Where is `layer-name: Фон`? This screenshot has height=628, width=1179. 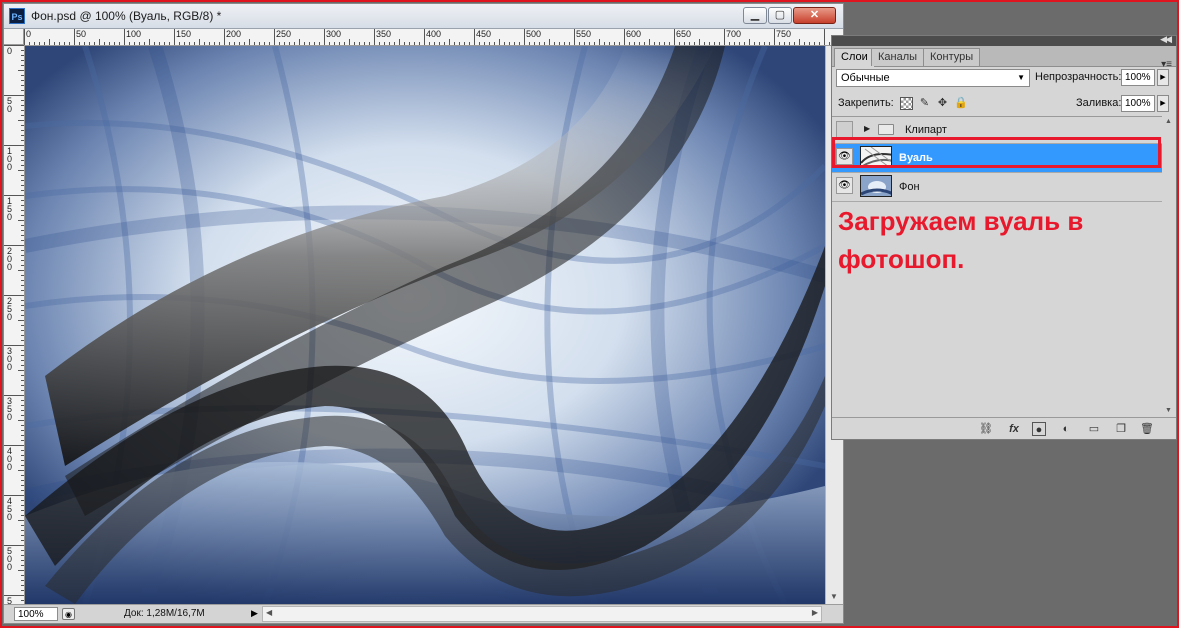 layer-name: Фон is located at coordinates (909, 187).